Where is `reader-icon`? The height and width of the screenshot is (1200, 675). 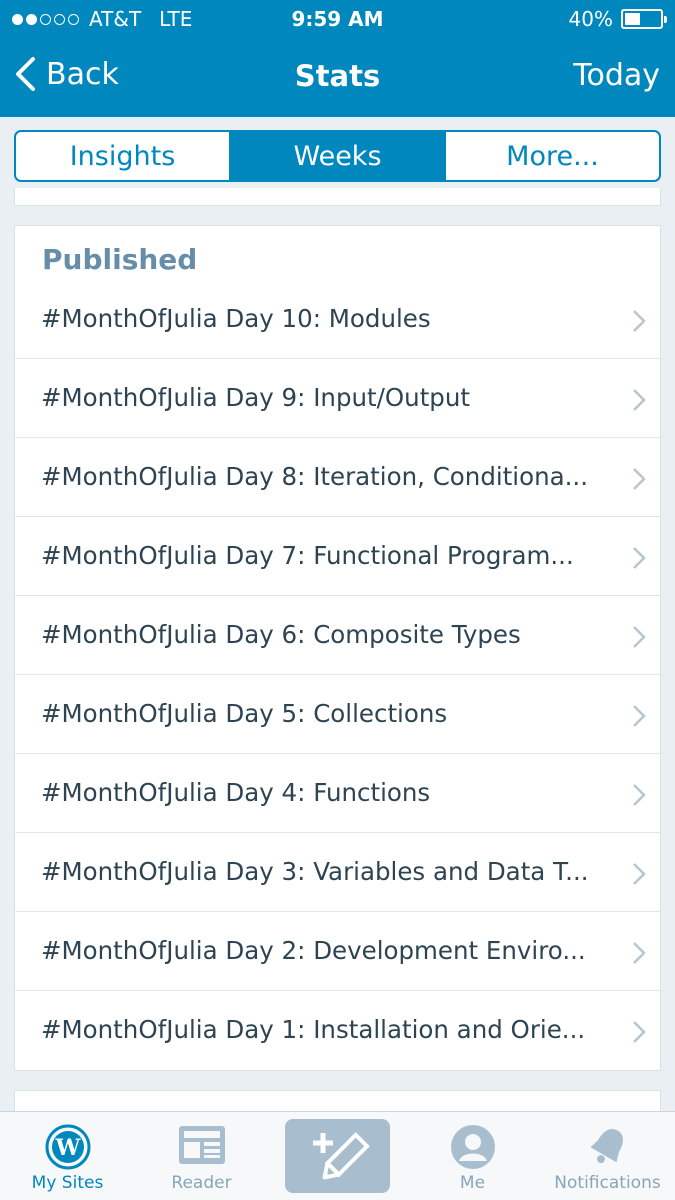 reader-icon is located at coordinates (201, 1145).